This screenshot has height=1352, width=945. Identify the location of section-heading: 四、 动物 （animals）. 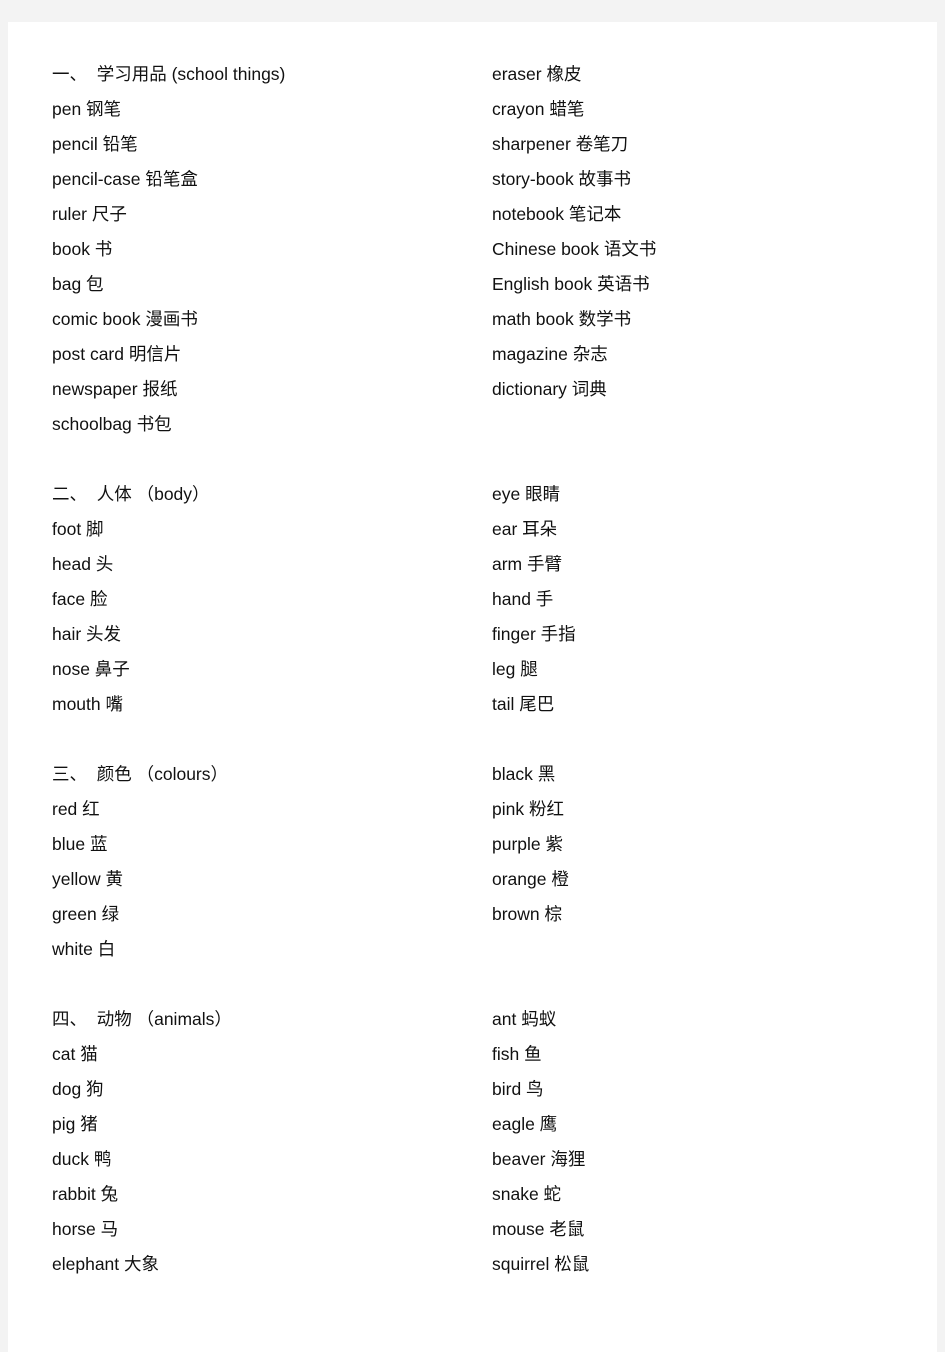
(142, 1019).